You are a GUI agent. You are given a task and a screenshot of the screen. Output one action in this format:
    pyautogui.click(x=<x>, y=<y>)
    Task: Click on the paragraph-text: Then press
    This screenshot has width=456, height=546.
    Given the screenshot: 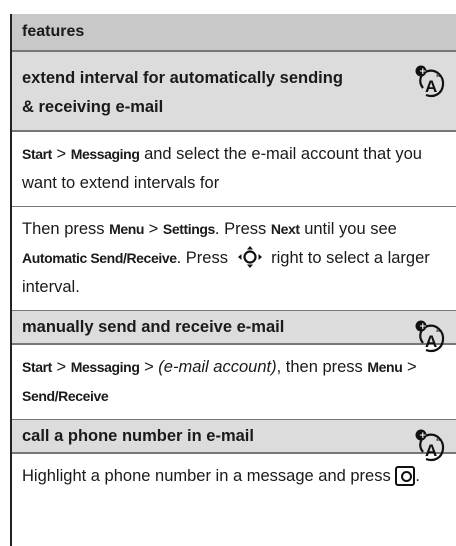 What is the action you would take?
    pyautogui.click(x=66, y=229)
    